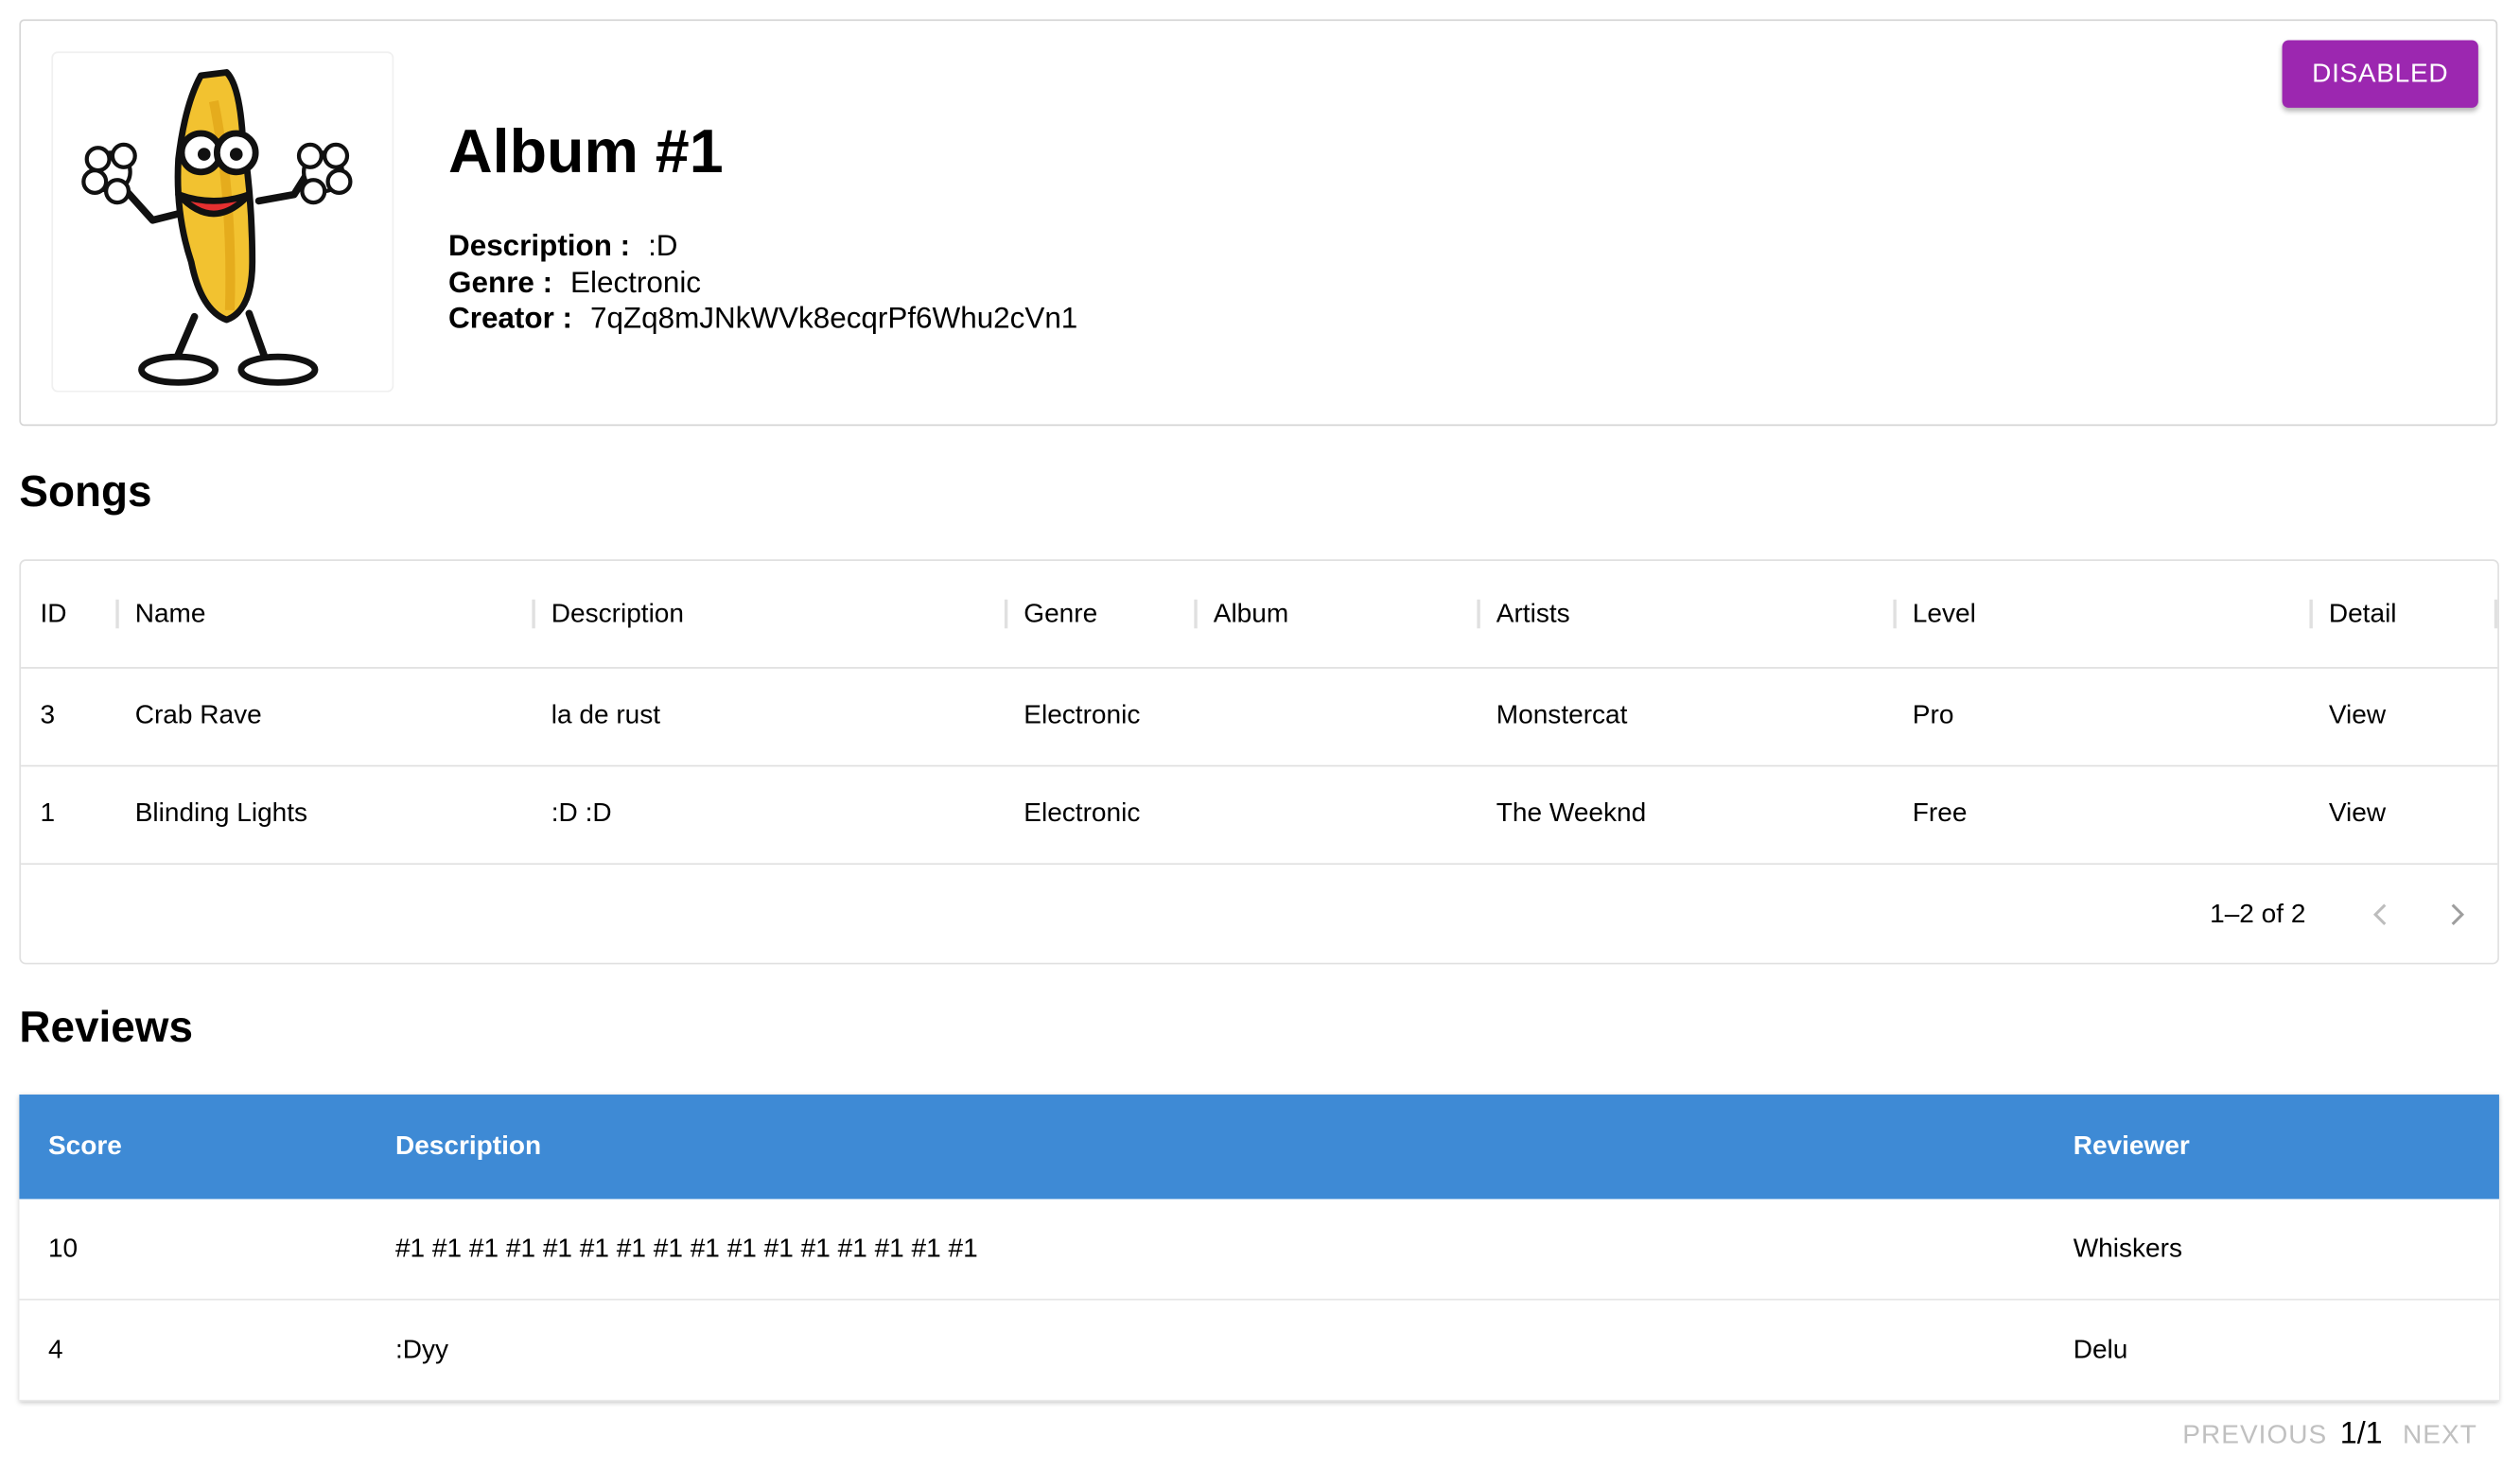  What do you see at coordinates (2380, 74) in the screenshot?
I see `disabled-button: DISABLED` at bounding box center [2380, 74].